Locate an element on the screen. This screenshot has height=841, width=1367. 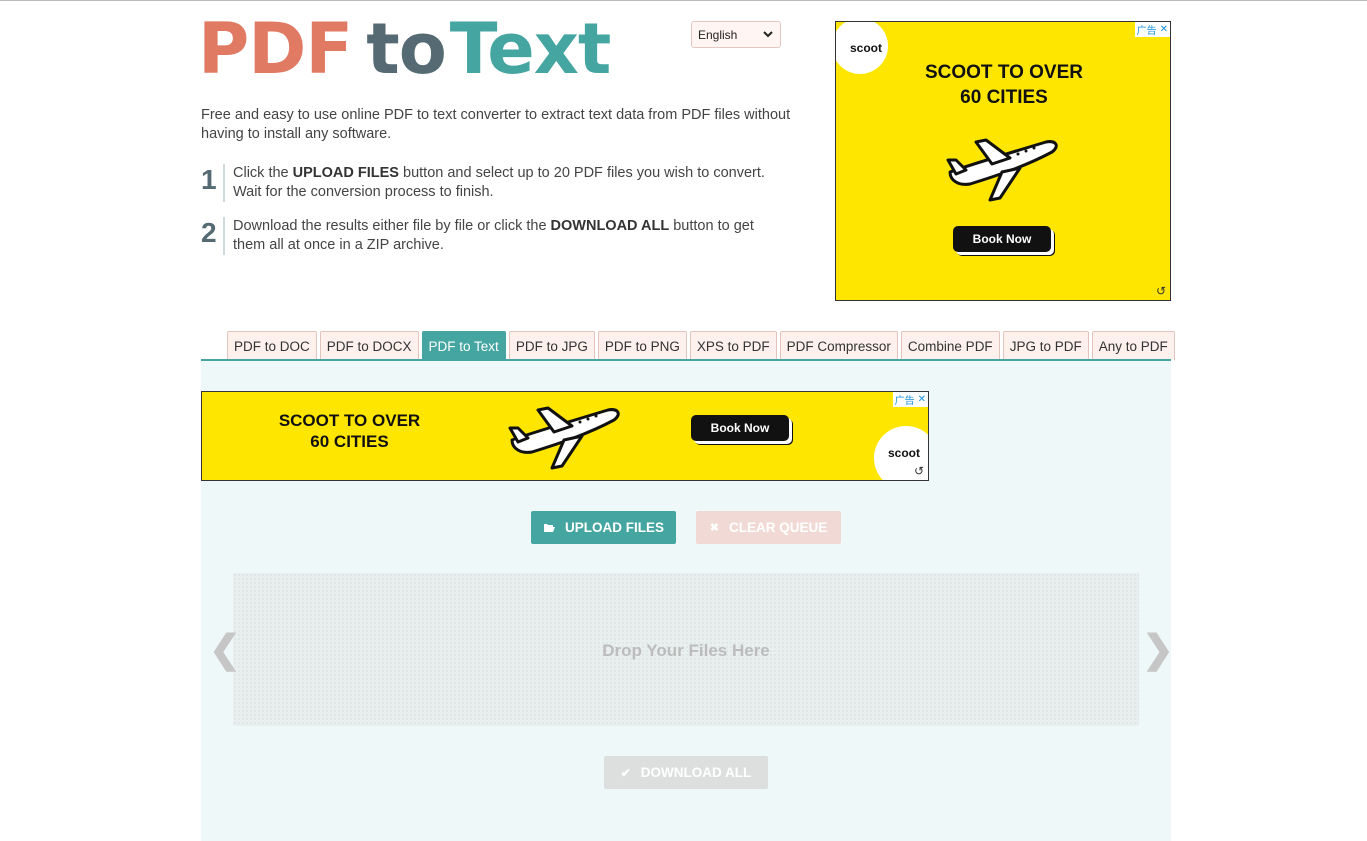
language-selected: English is located at coordinates (718, 34).